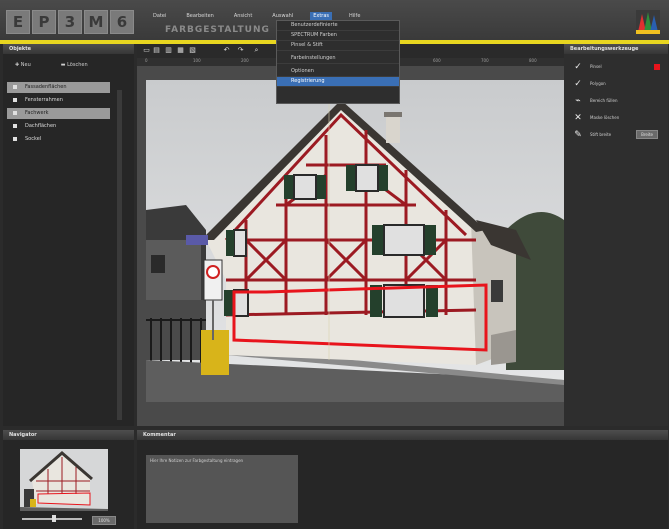  I want to click on dropdown-item: Benutzerdefinierte, so click(338, 26).